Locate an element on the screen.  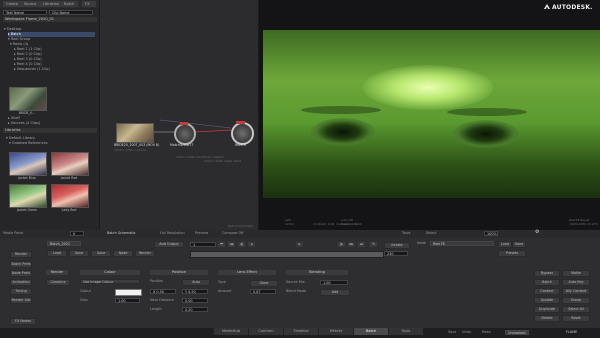
tree-item-reel-3: ▸ Reel 3 (0 Clip) is located at coordinates (54, 59).